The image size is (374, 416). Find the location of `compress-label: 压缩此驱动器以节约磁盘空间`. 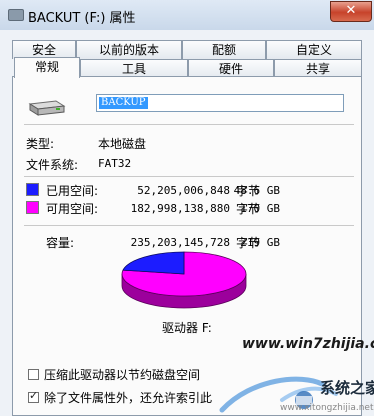

compress-label: 压缩此驱动器以节约磁盘空间 is located at coordinates (122, 375).